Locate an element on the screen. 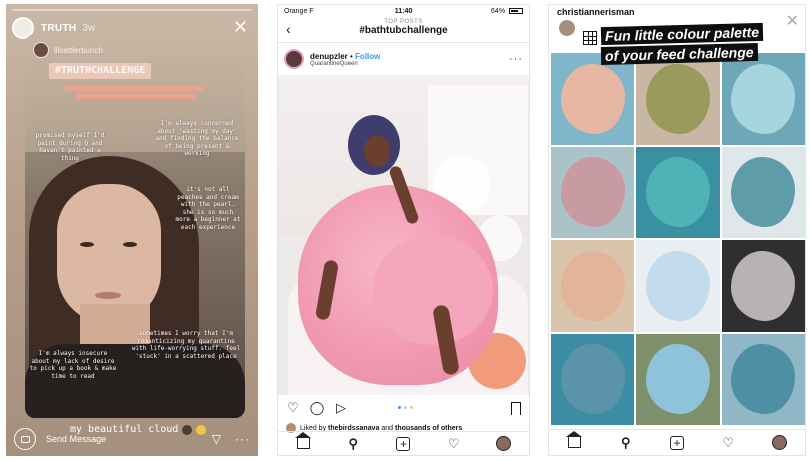  carousel-dots is located at coordinates (405, 407).